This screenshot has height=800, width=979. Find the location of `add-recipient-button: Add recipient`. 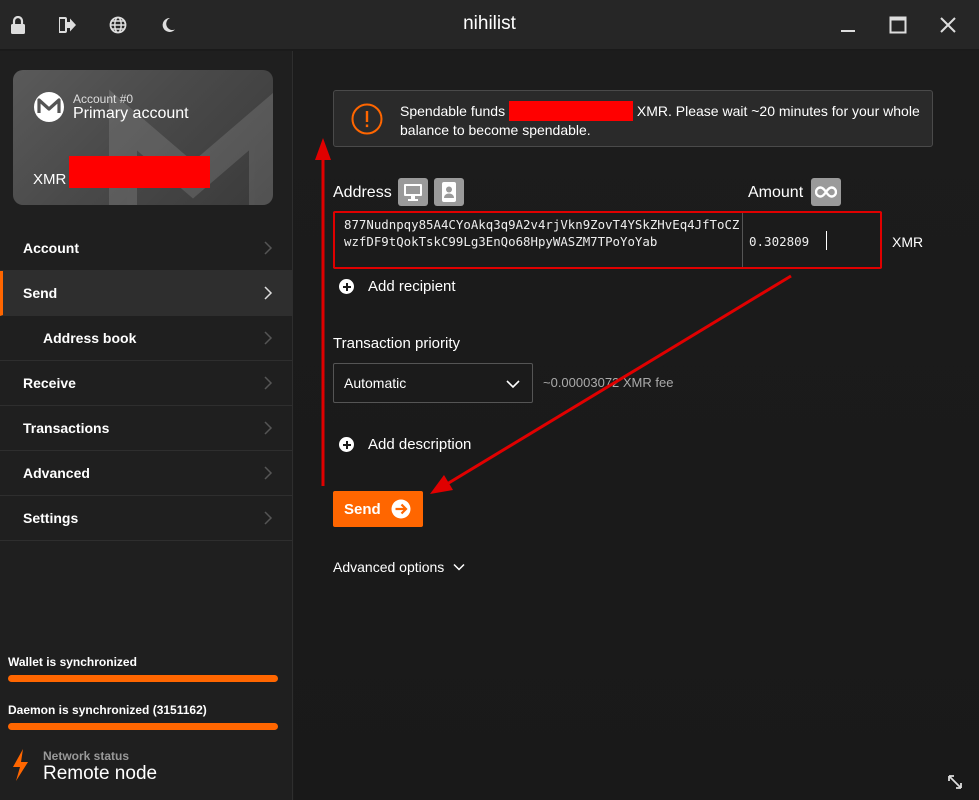

add-recipient-button: Add recipient is located at coordinates (412, 286).